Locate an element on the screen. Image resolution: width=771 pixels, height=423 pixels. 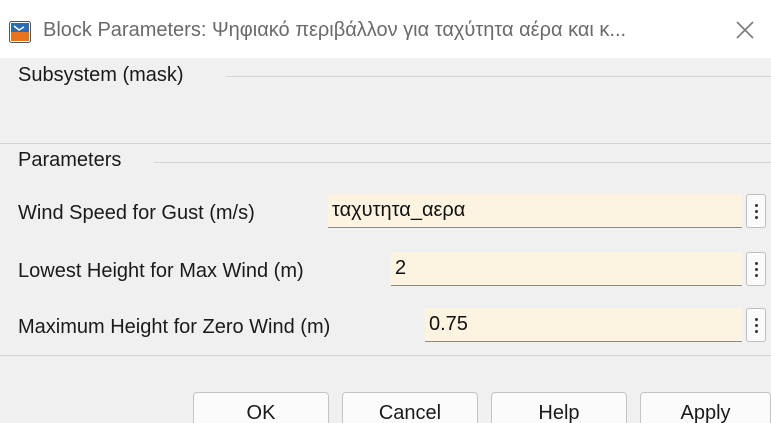
subsystem-section-divider is located at coordinates (498, 76).